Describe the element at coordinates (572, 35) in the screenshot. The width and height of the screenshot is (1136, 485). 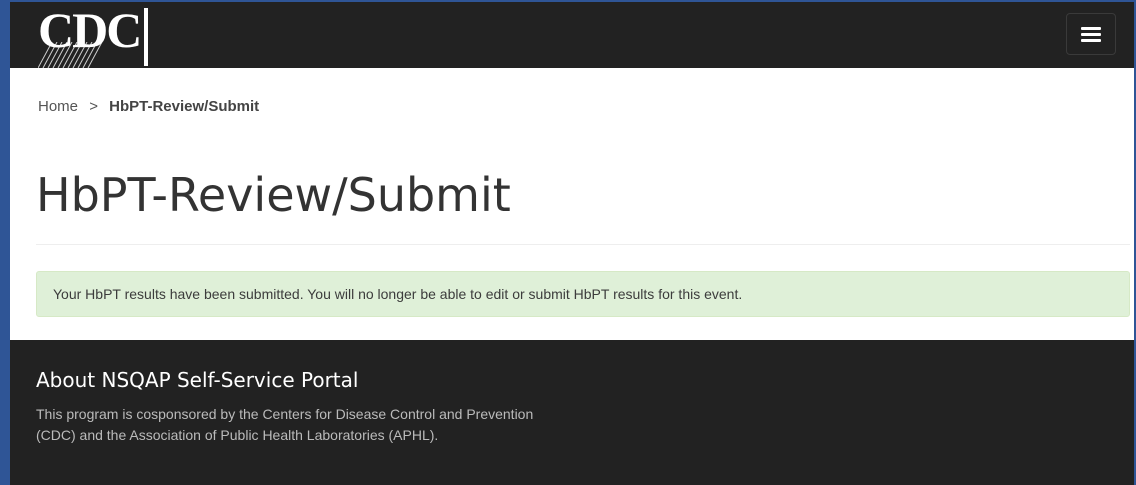
I see `navbar: CDC` at that location.